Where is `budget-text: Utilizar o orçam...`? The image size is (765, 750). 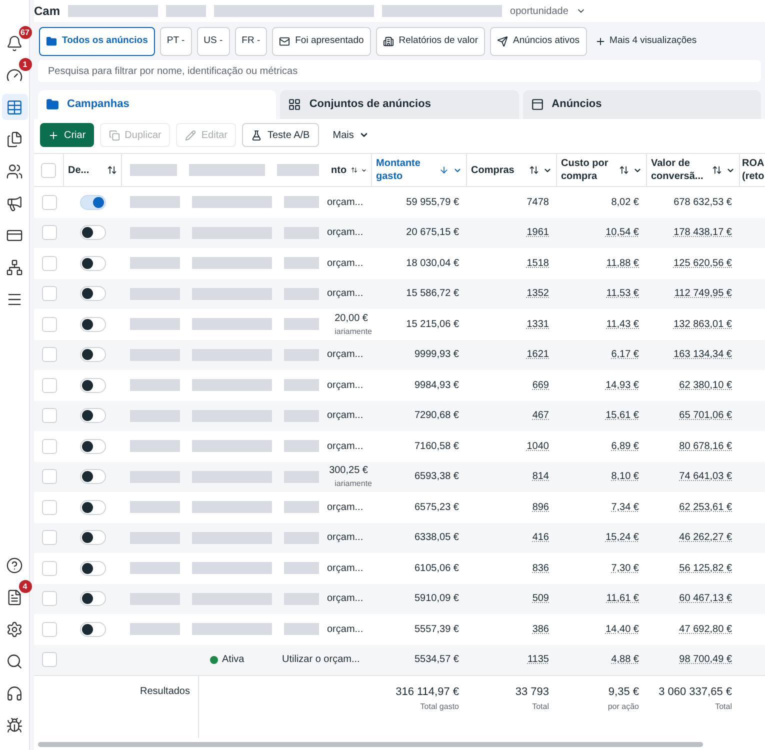 budget-text: Utilizar o orçam... is located at coordinates (321, 660).